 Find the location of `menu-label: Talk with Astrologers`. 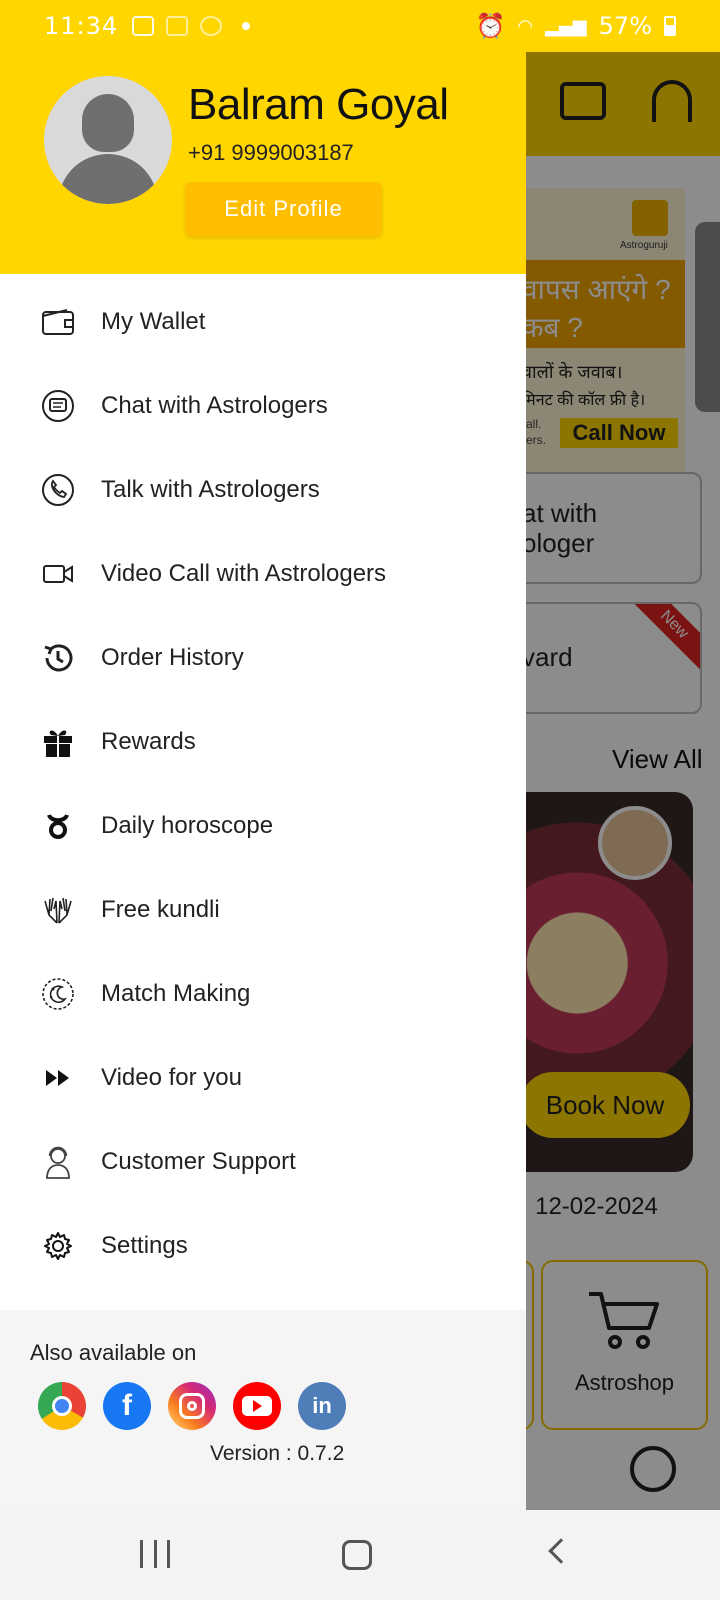

menu-label: Talk with Astrologers is located at coordinates (210, 489).